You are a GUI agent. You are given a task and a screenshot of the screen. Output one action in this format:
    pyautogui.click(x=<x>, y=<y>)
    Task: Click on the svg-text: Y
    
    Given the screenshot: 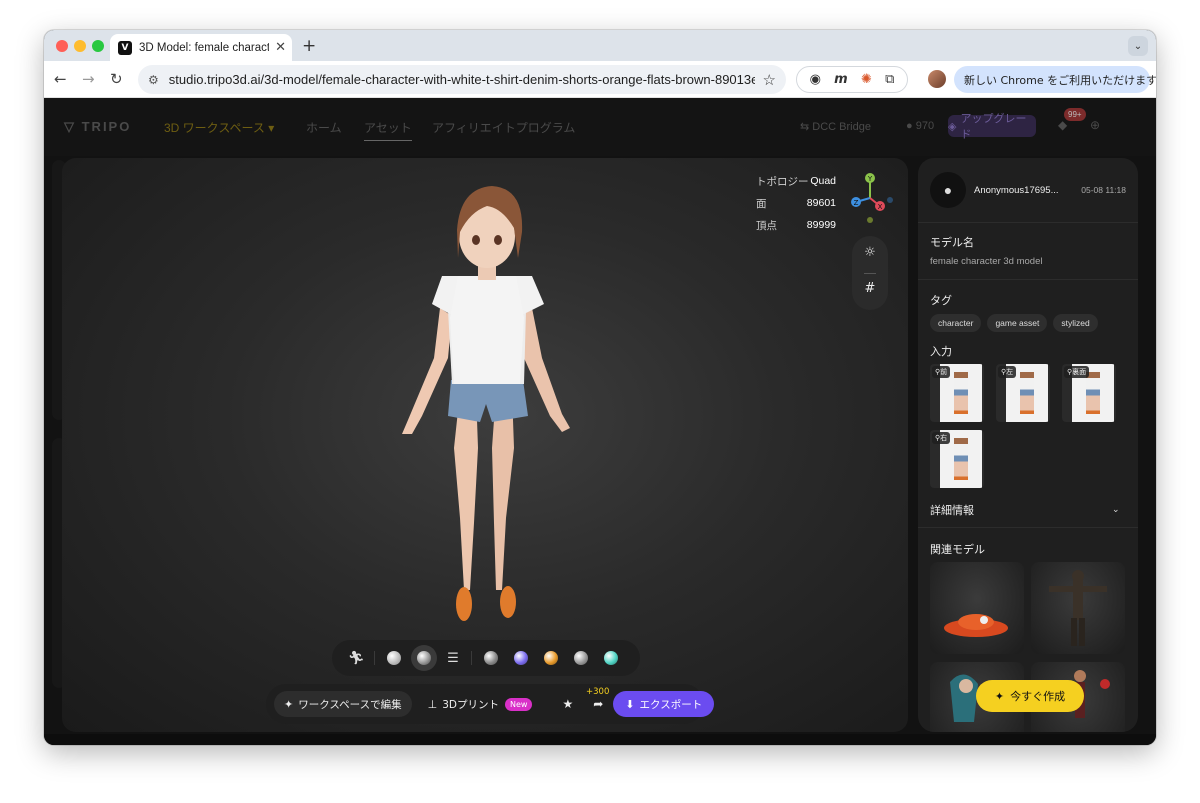 What is the action you would take?
    pyautogui.click(x=870, y=179)
    